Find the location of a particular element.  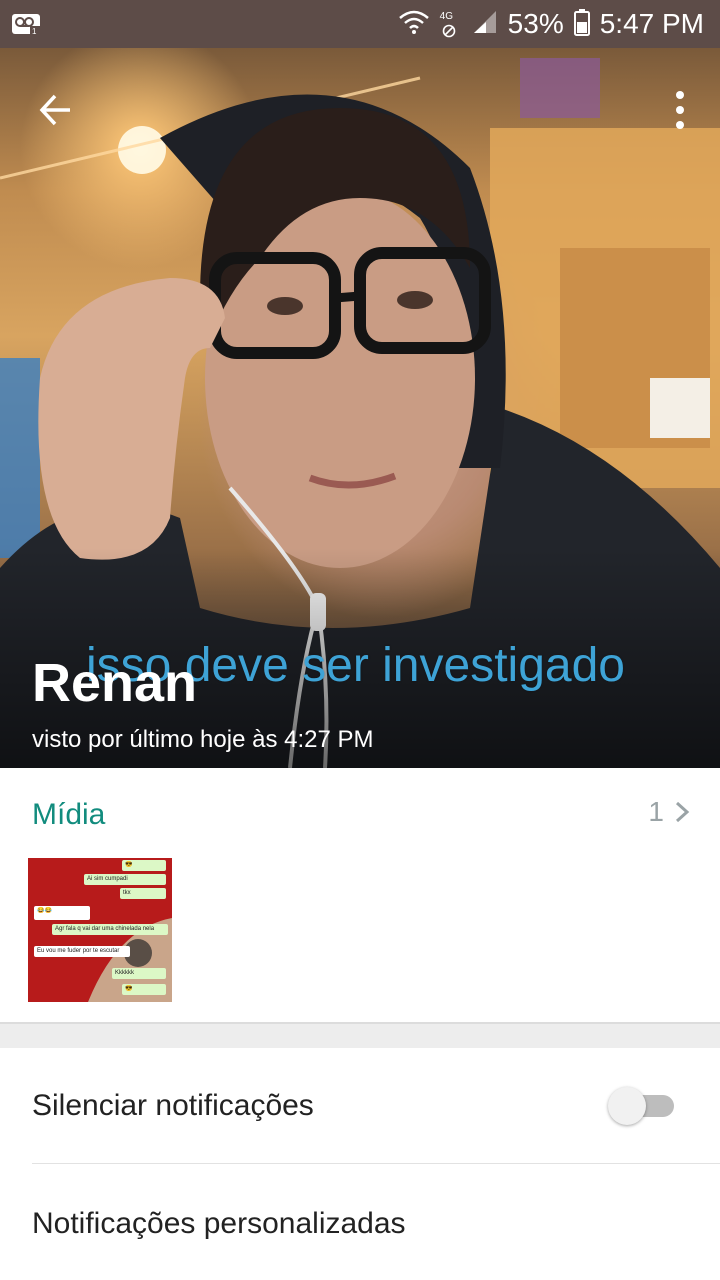

wifi-icon is located at coordinates (414, 24).